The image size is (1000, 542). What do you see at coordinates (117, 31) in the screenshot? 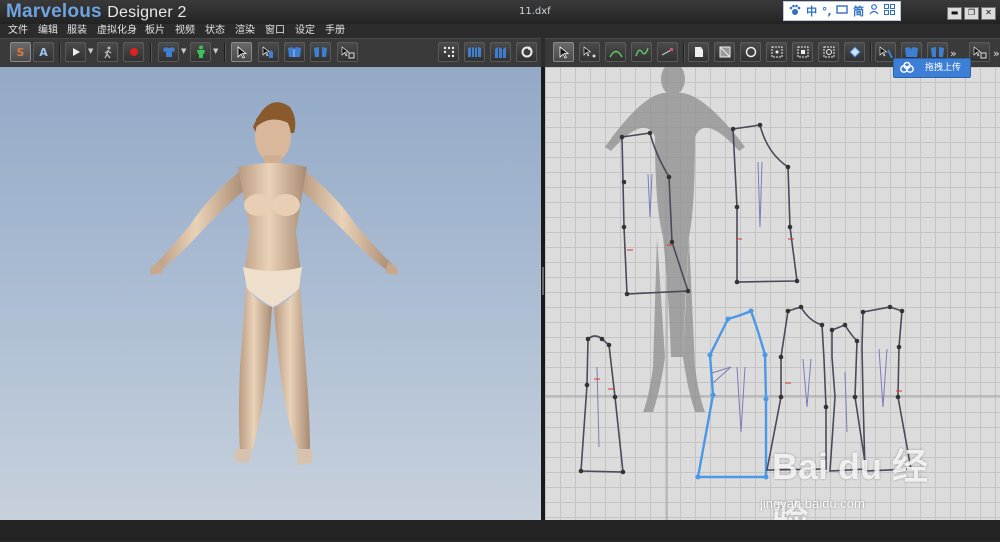
I see `menu-avatar: 虚拟化身` at bounding box center [117, 31].